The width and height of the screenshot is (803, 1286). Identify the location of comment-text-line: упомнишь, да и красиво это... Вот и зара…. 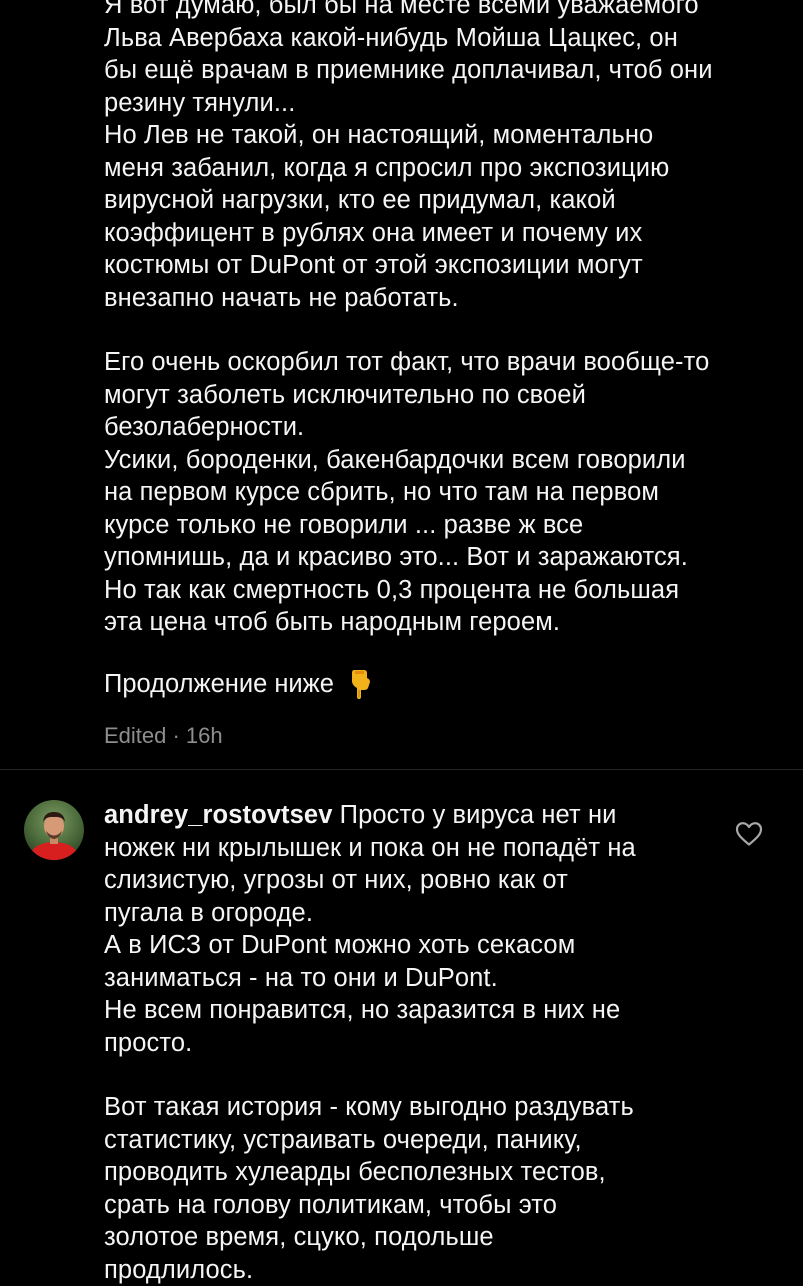
(449, 557).